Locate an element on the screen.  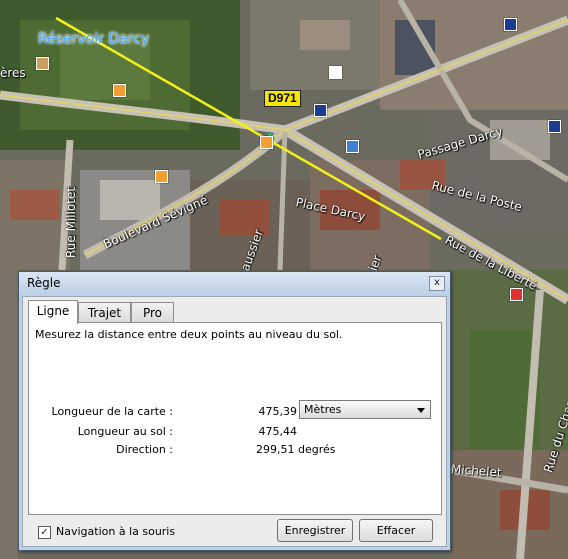
map-label-rue-millotet: Rue Millotet is located at coordinates (71, 222).